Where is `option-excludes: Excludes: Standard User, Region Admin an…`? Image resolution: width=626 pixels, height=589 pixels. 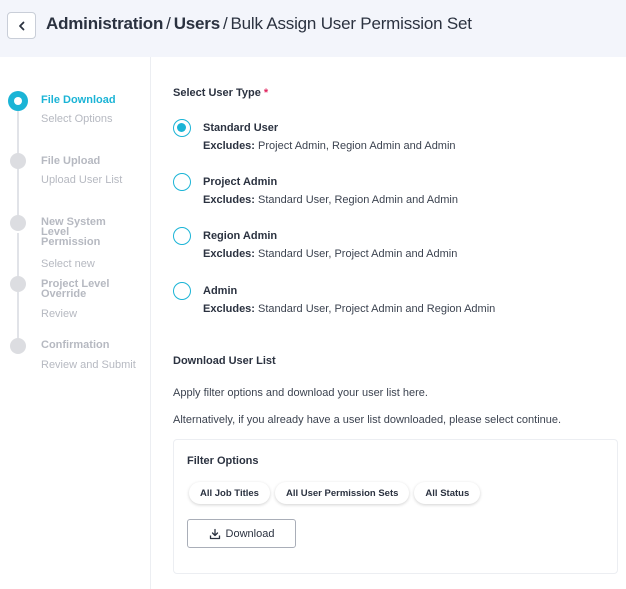
option-excludes: Excludes: Standard User, Region Admin an… is located at coordinates (330, 200).